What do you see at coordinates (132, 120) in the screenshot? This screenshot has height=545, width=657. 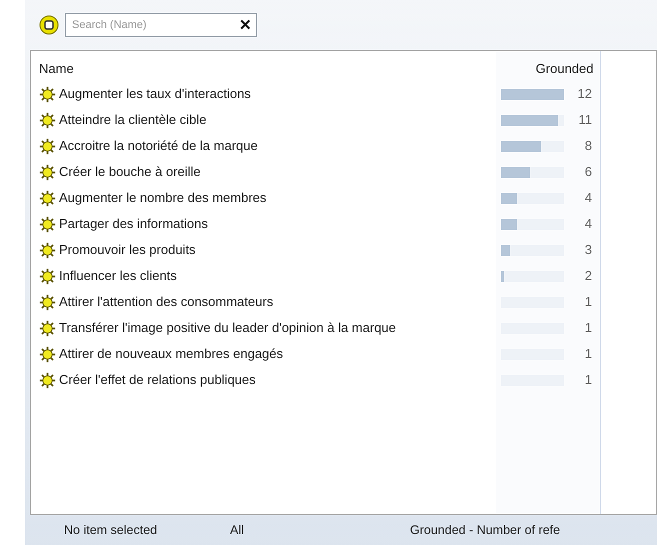 I see `item-name: Atteindre la clientèle cible` at bounding box center [132, 120].